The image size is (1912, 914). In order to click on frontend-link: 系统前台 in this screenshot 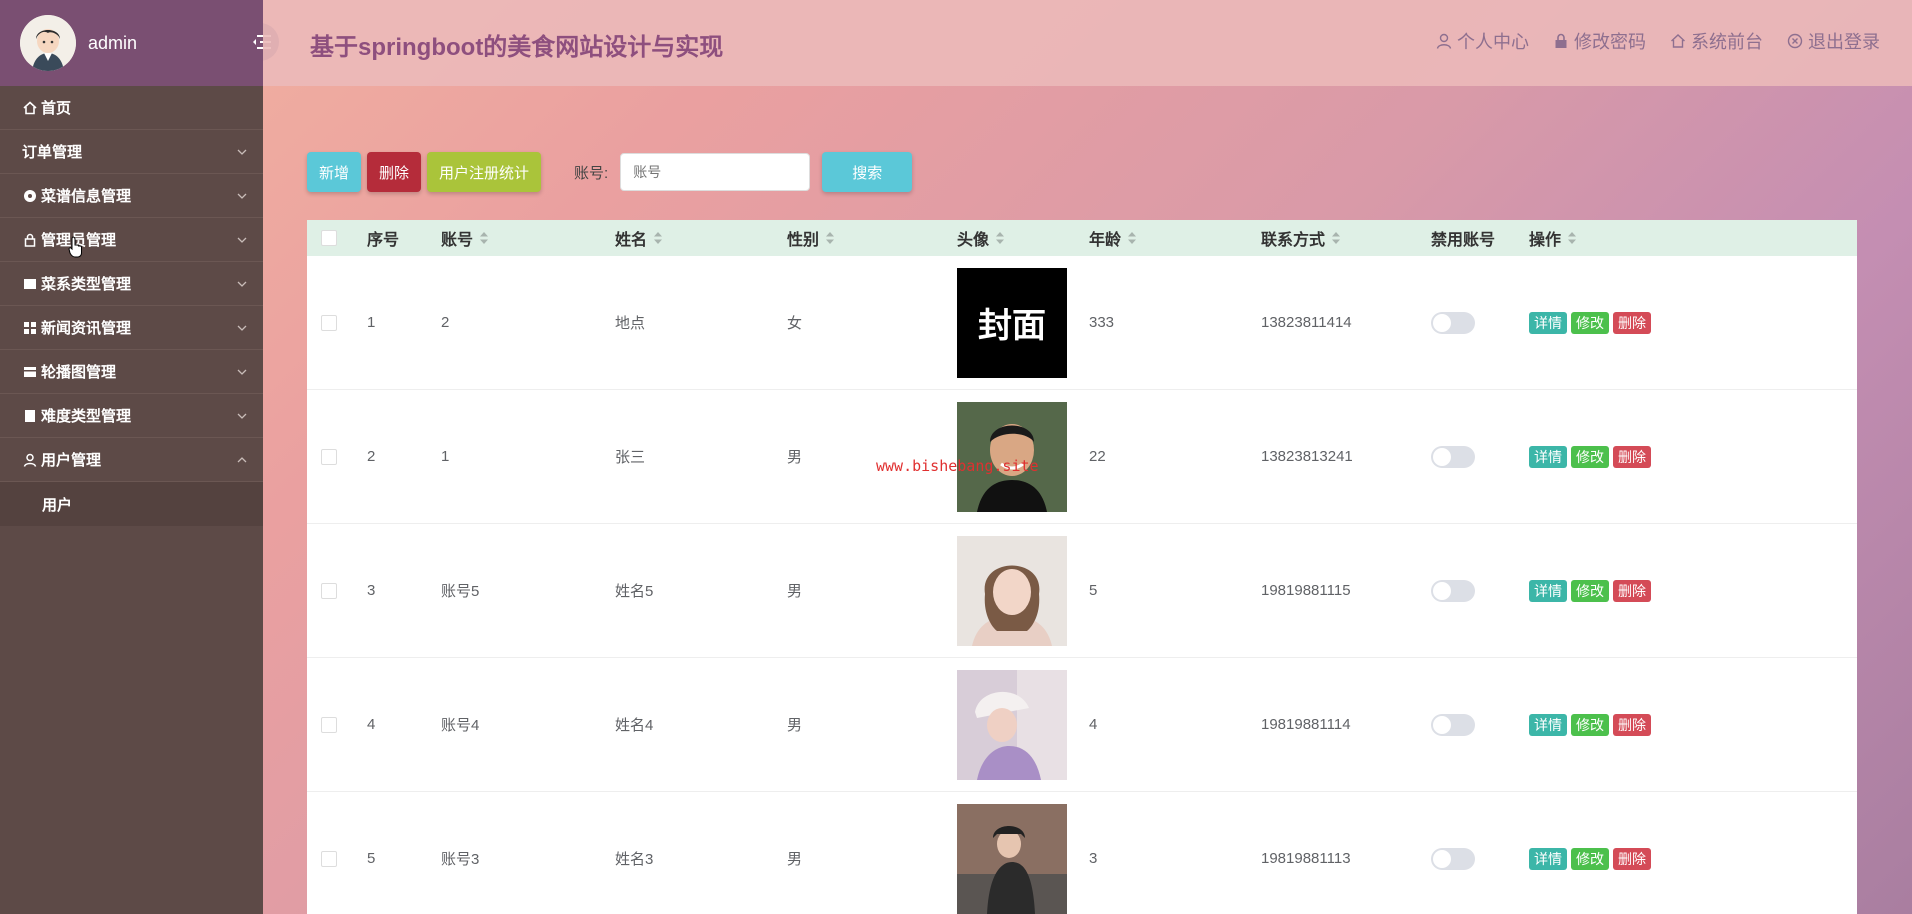, I will do `click(1716, 41)`.